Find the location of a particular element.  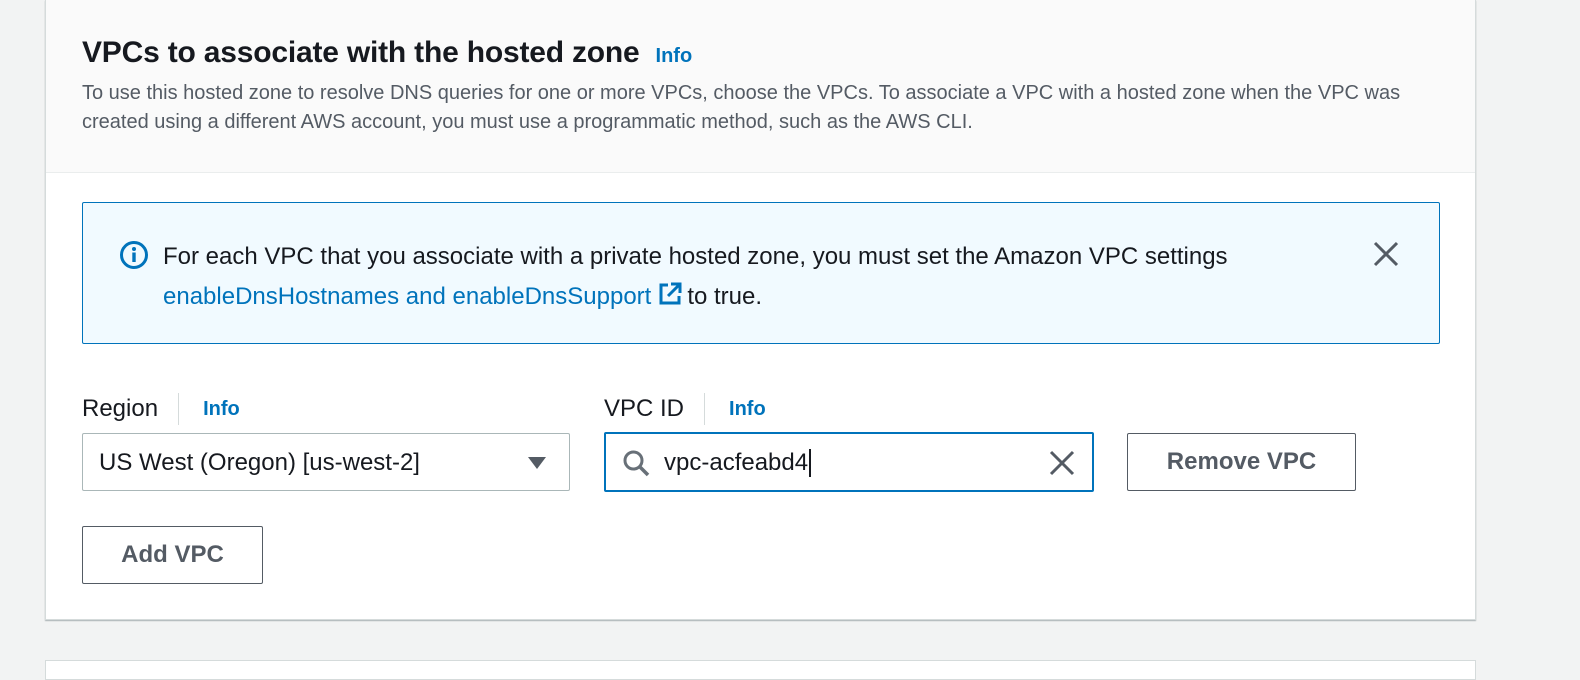

vpc-id-info-link: Info is located at coordinates (747, 409).